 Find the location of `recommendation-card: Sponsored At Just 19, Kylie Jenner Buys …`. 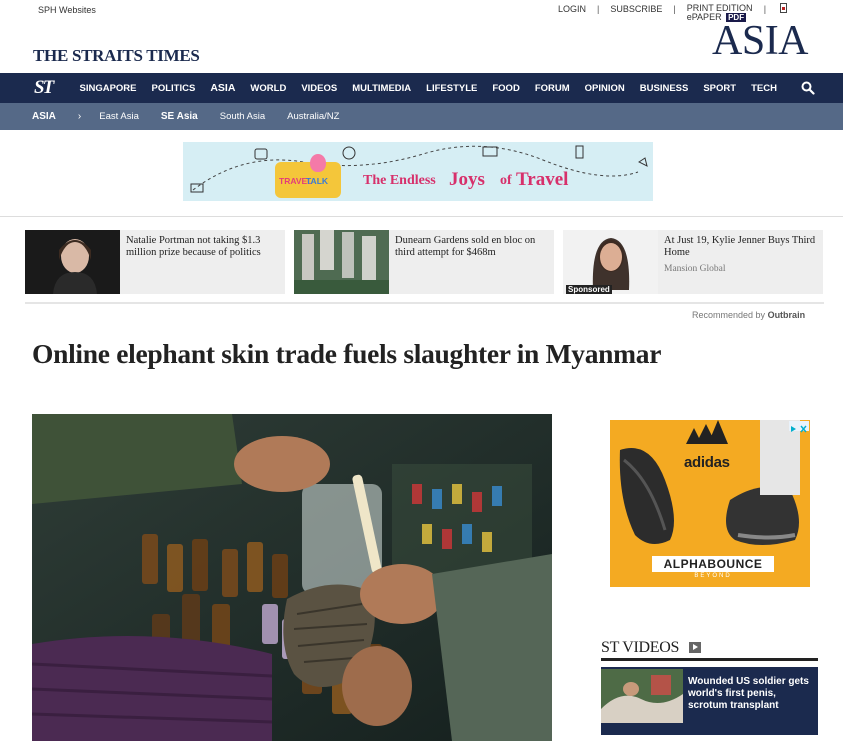

recommendation-card: Sponsored At Just 19, Kylie Jenner Buys … is located at coordinates (693, 262).